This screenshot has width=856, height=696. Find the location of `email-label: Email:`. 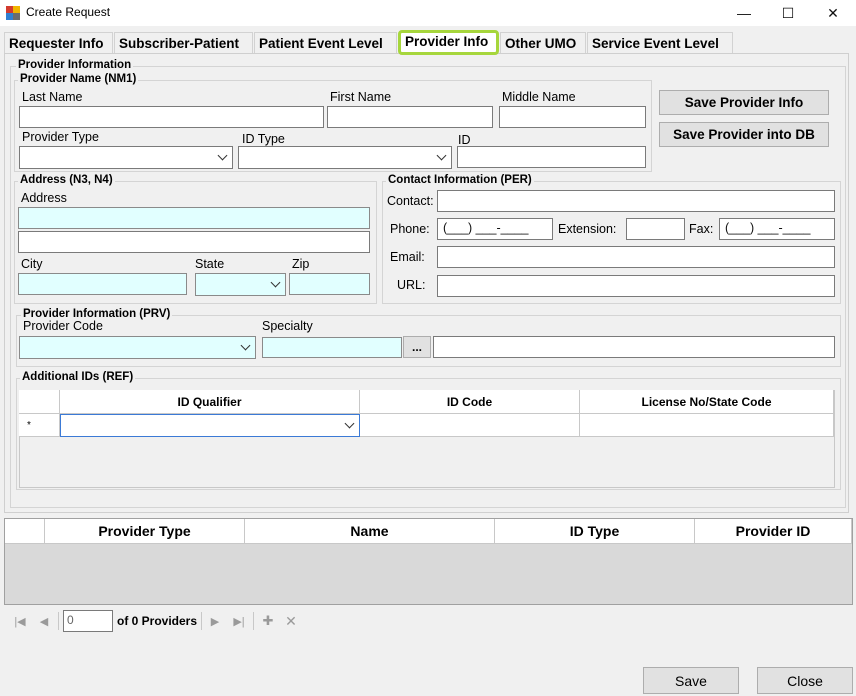

email-label: Email: is located at coordinates (407, 257).